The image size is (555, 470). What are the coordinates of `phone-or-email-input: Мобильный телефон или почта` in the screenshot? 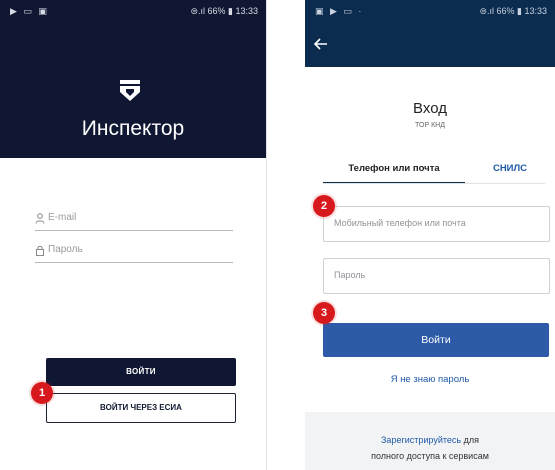 It's located at (436, 224).